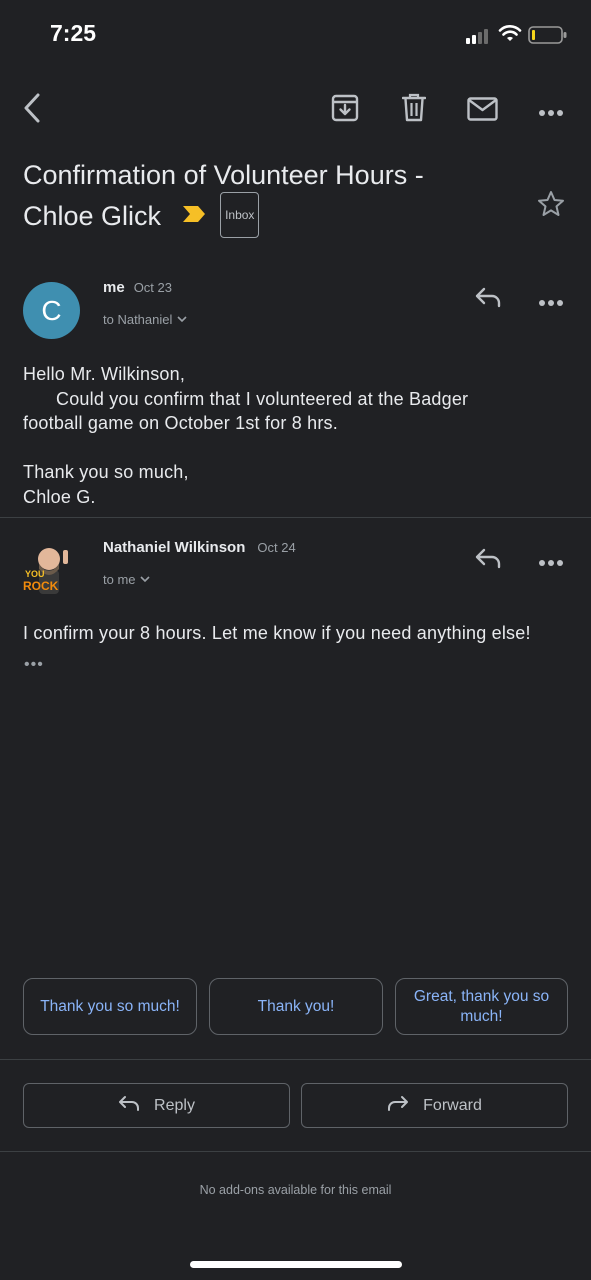 The image size is (591, 1280). What do you see at coordinates (73, 33) in the screenshot?
I see `status-time: 7:25` at bounding box center [73, 33].